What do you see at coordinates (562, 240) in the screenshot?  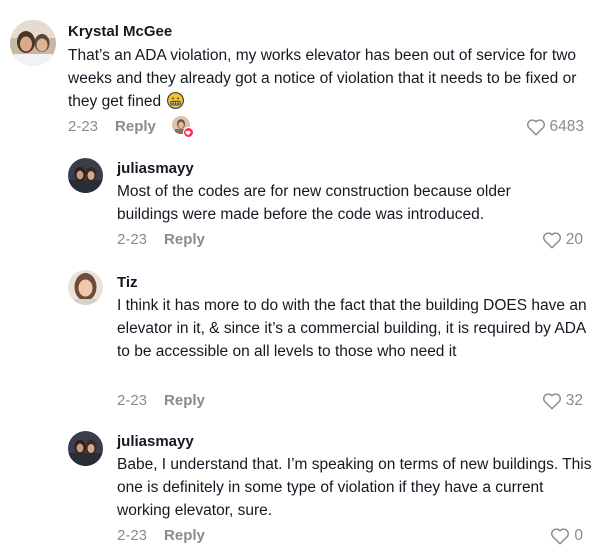 I see `like-button: 20` at bounding box center [562, 240].